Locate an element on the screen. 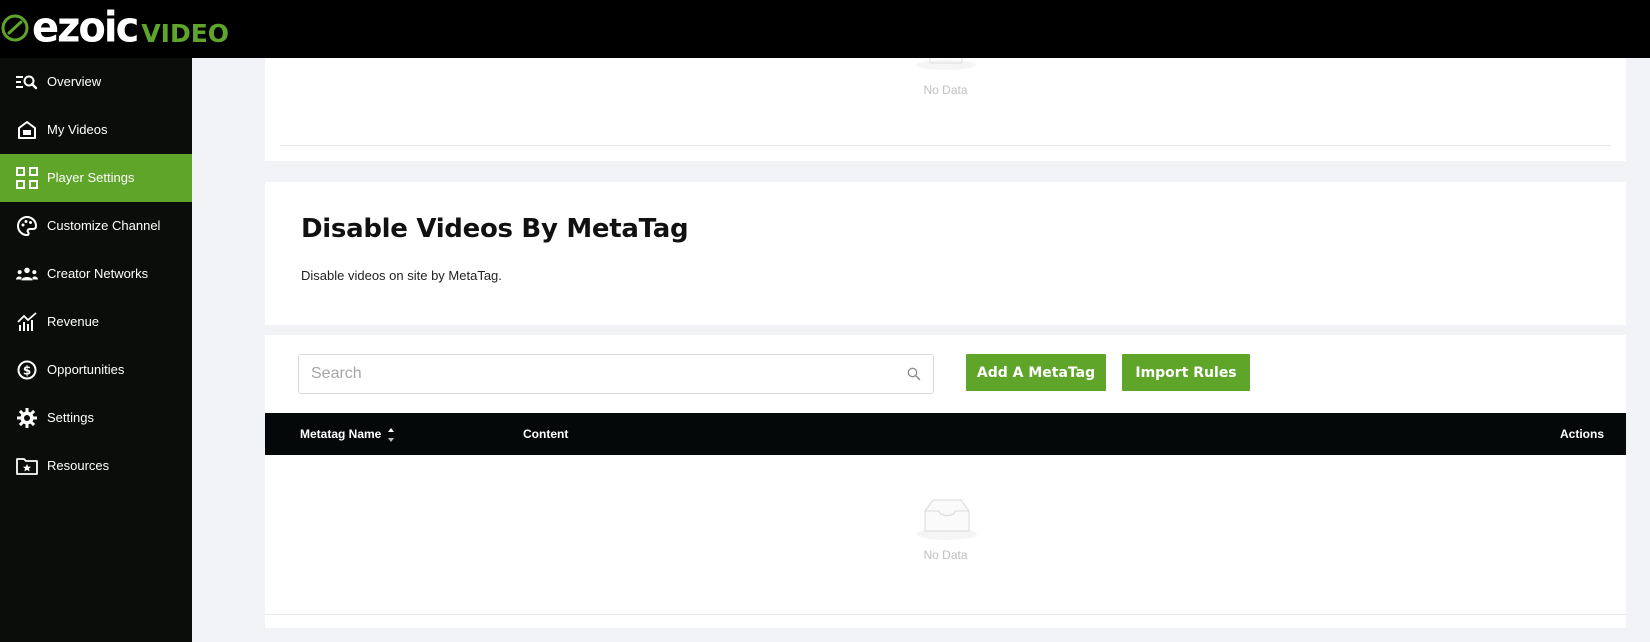 The width and height of the screenshot is (1650, 642). import-rules-button: Import Rules is located at coordinates (1186, 372).